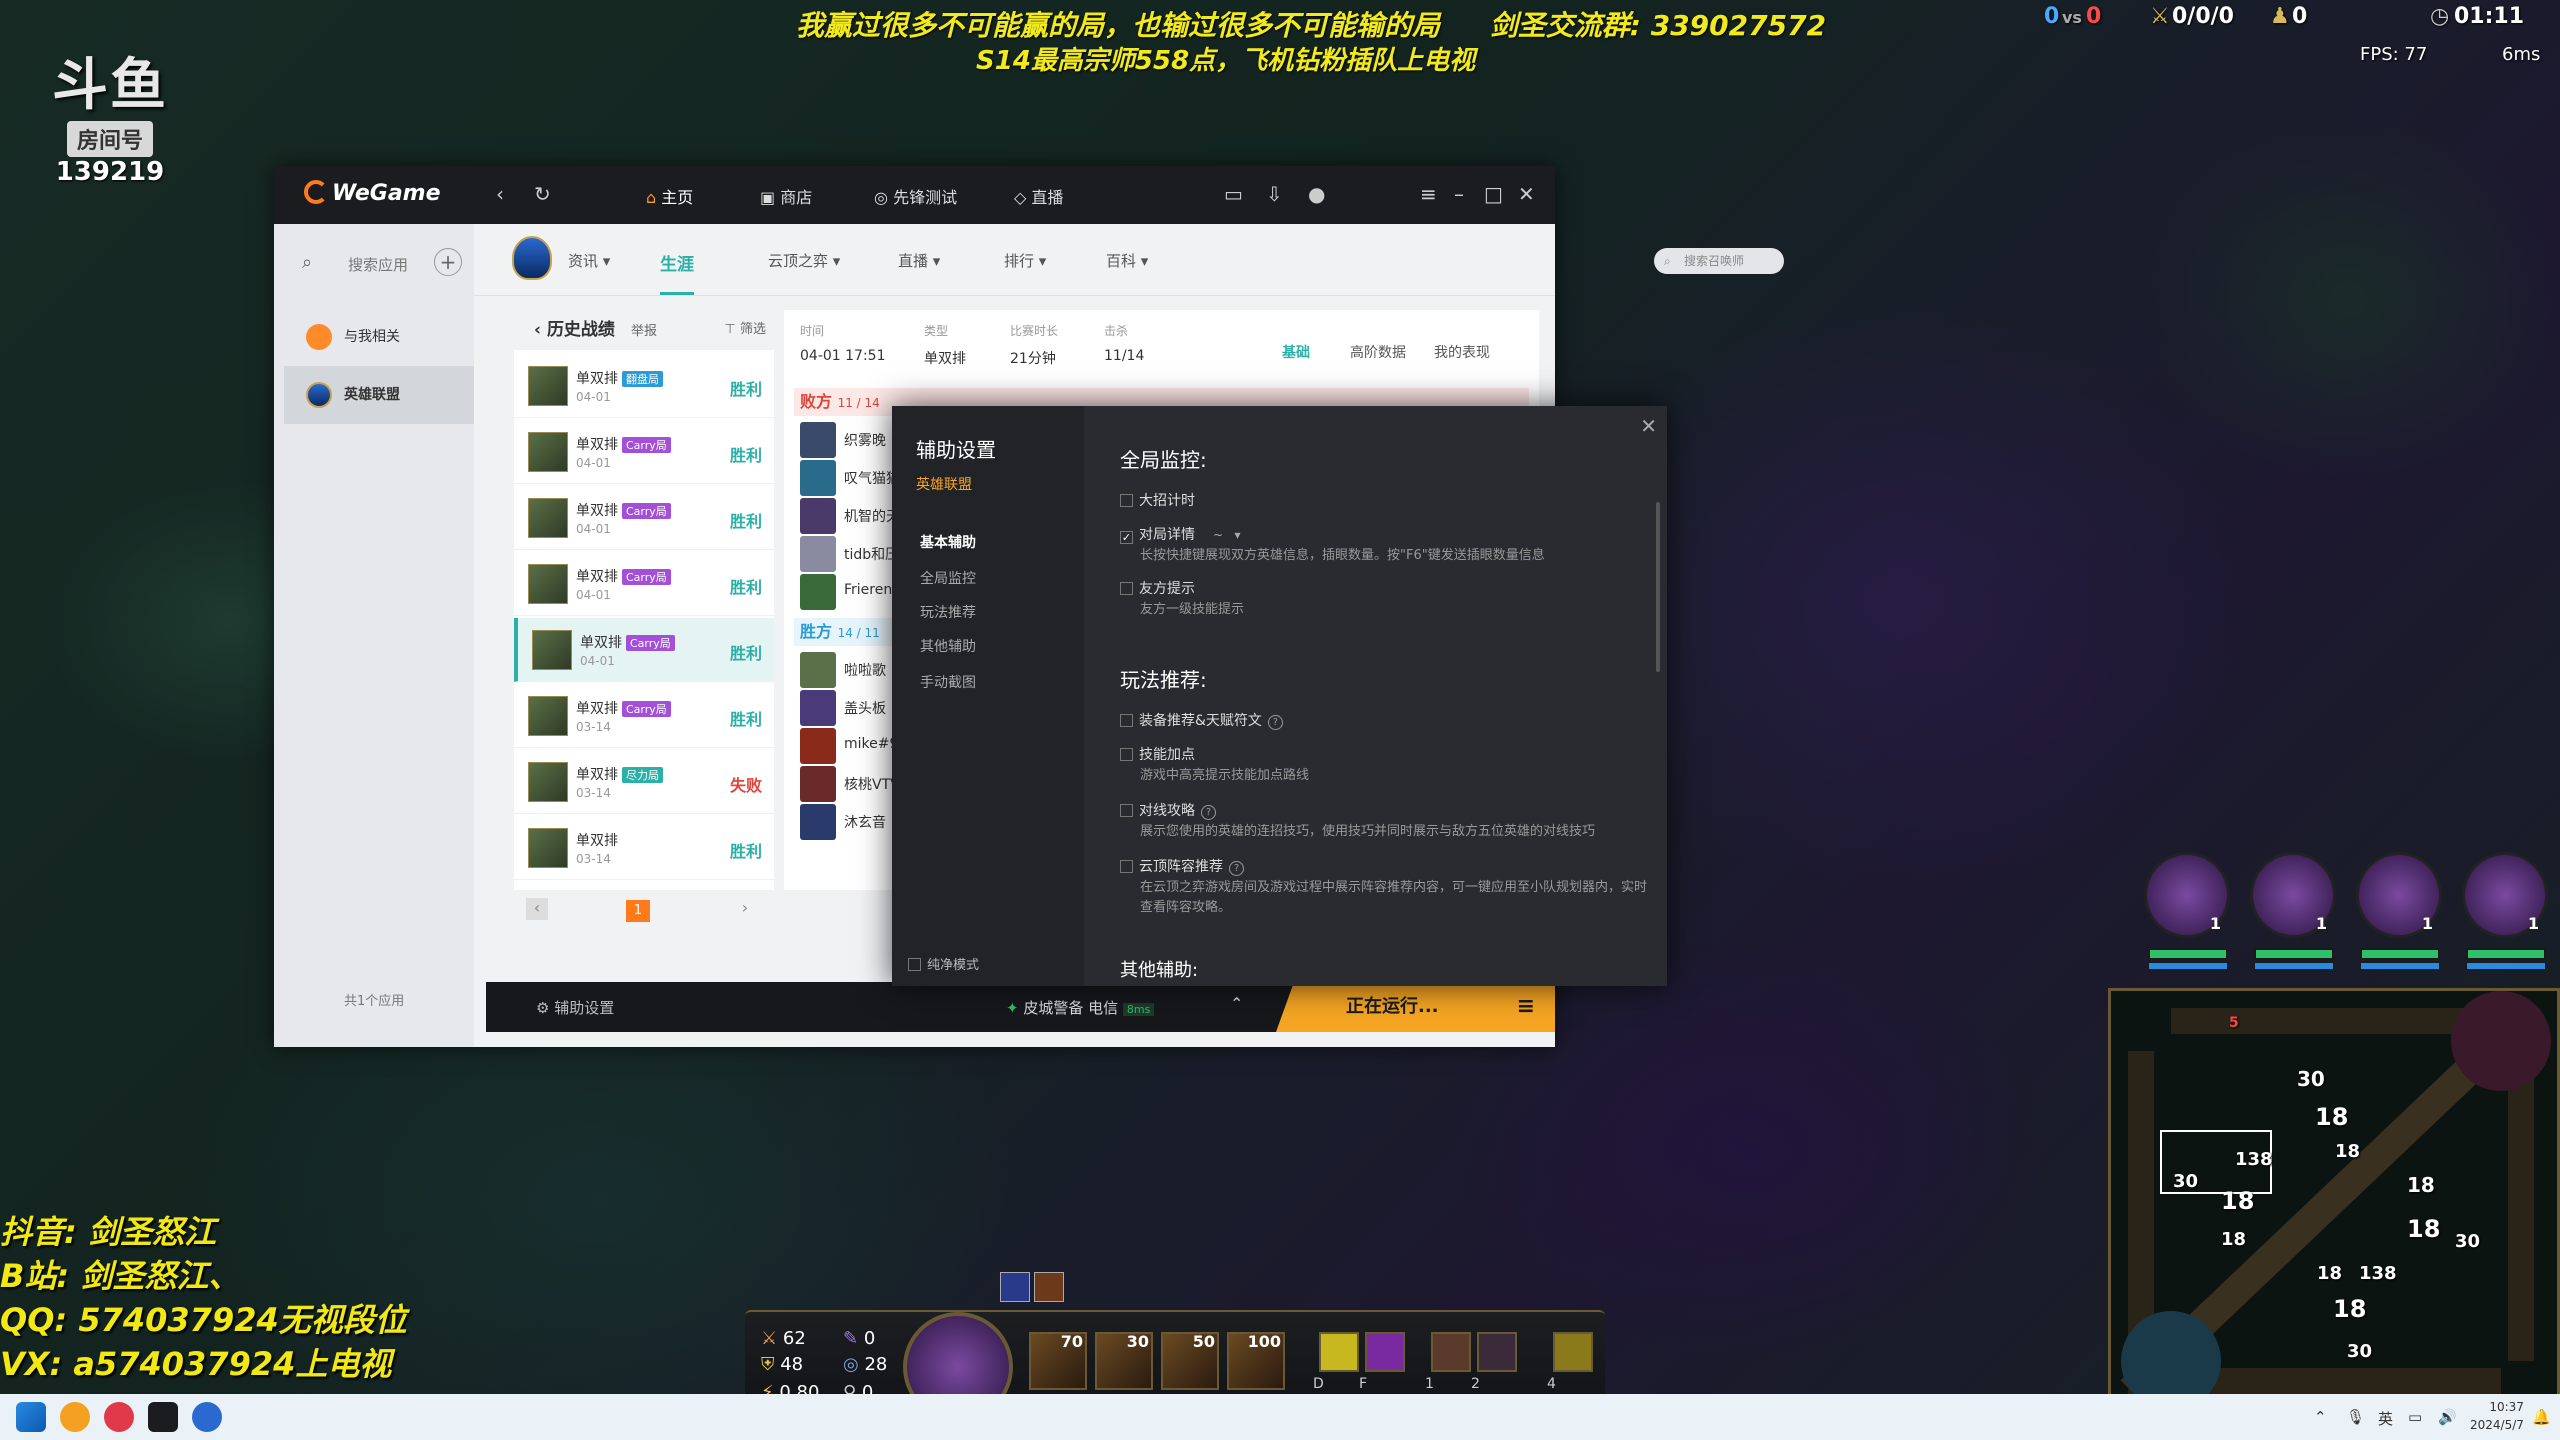 The width and height of the screenshot is (2560, 1440). I want to click on summoner-d: D, so click(1336, 1362).